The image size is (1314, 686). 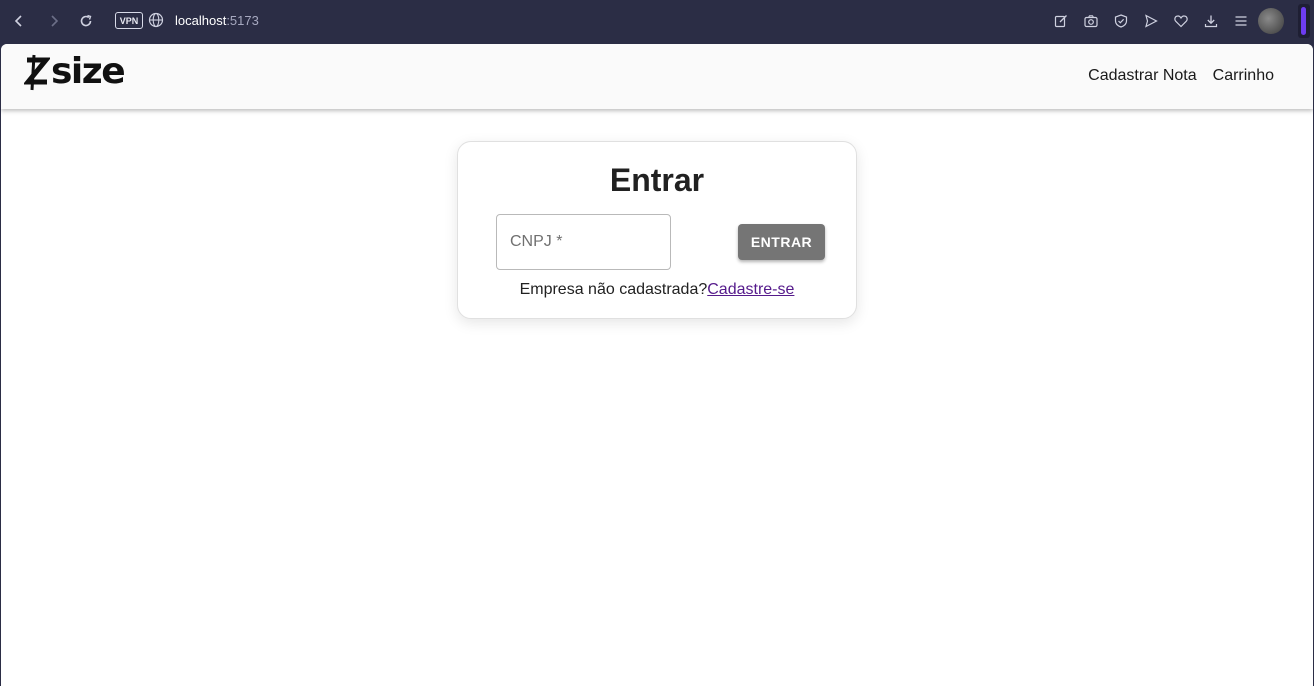 What do you see at coordinates (1271, 21) in the screenshot?
I see `profile-avatar` at bounding box center [1271, 21].